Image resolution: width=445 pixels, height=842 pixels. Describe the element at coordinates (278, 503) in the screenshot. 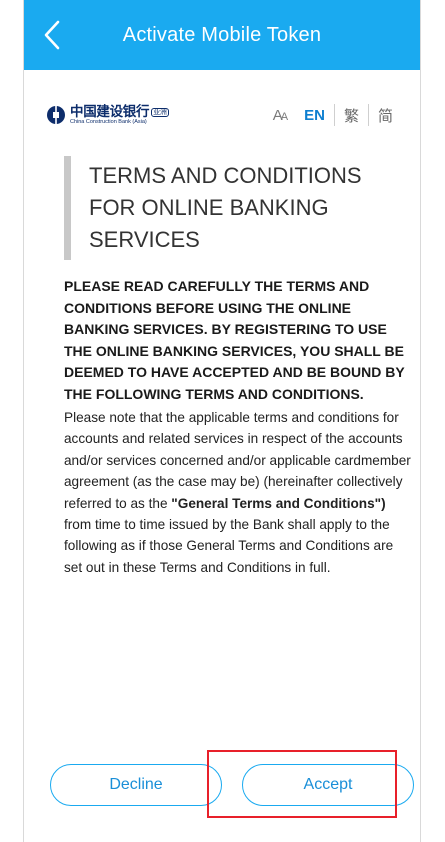

I see `general-terms-bold: "General Terms and Conditions")` at that location.